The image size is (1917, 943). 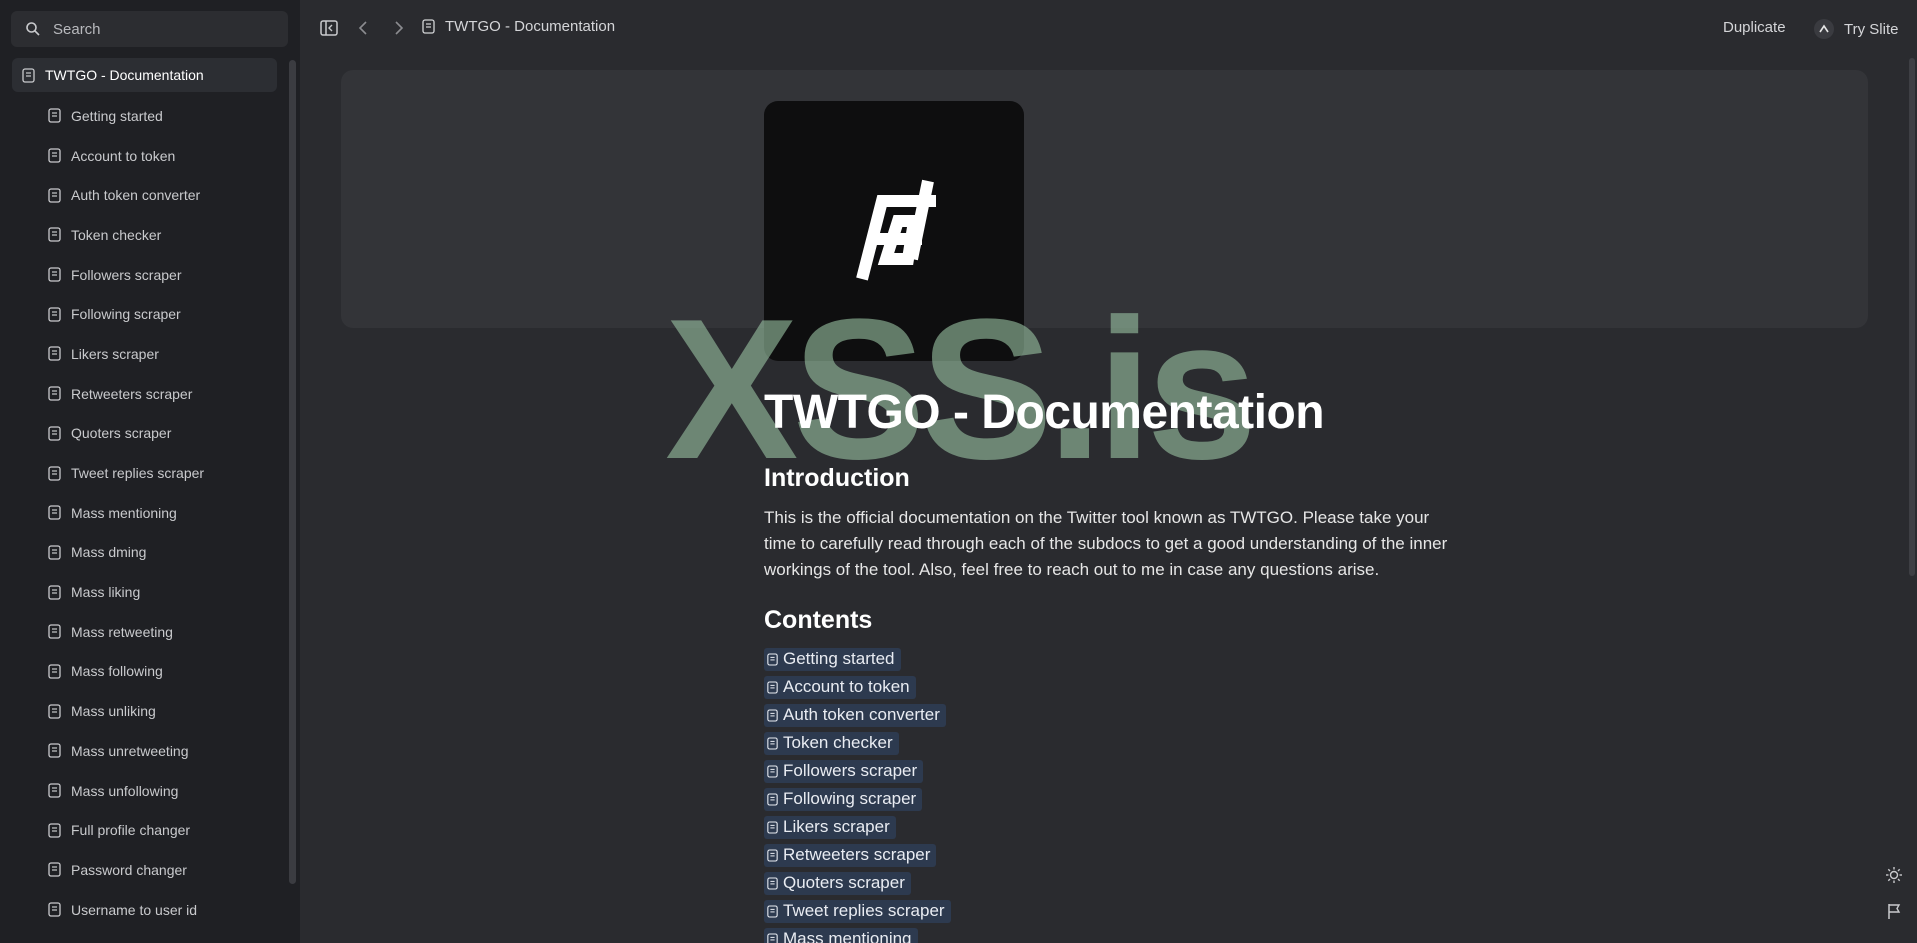 What do you see at coordinates (126, 314) in the screenshot?
I see `sidebar-item-label: Following scraper` at bounding box center [126, 314].